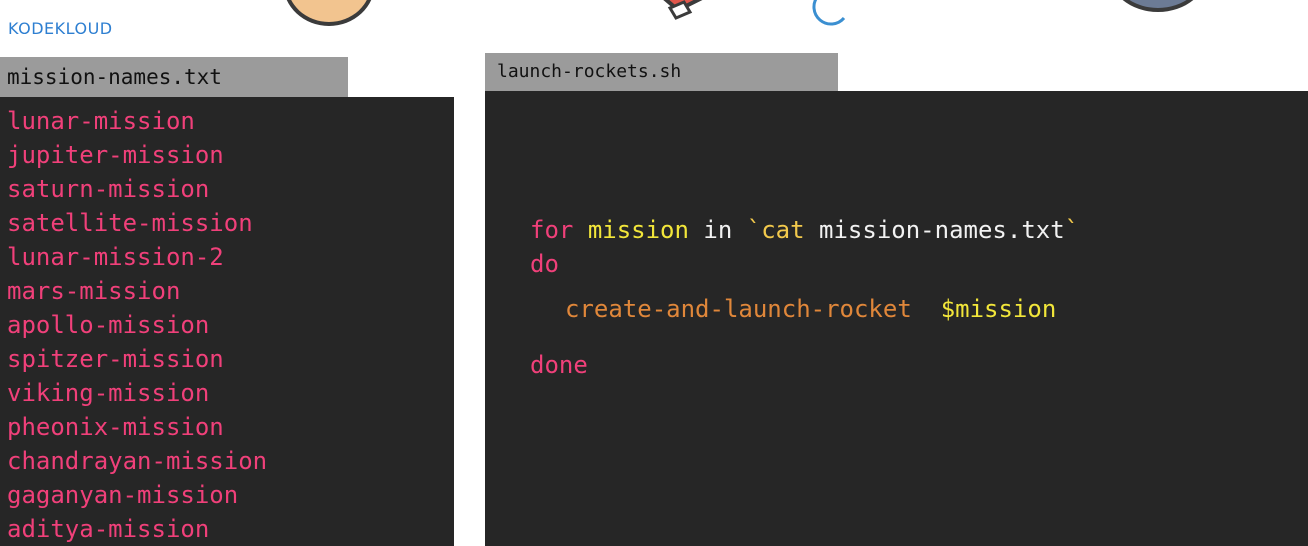 Image resolution: width=1308 pixels, height=546 pixels. Describe the element at coordinates (108, 393) in the screenshot. I see `list-item: viking-mission` at that location.